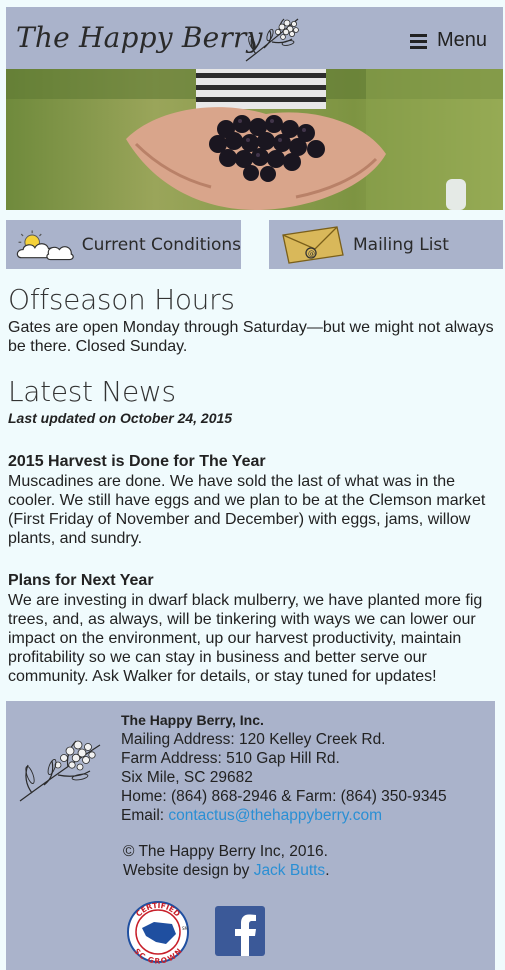  Describe the element at coordinates (290, 870) in the screenshot. I see `designer-link: Jack Butts` at that location.